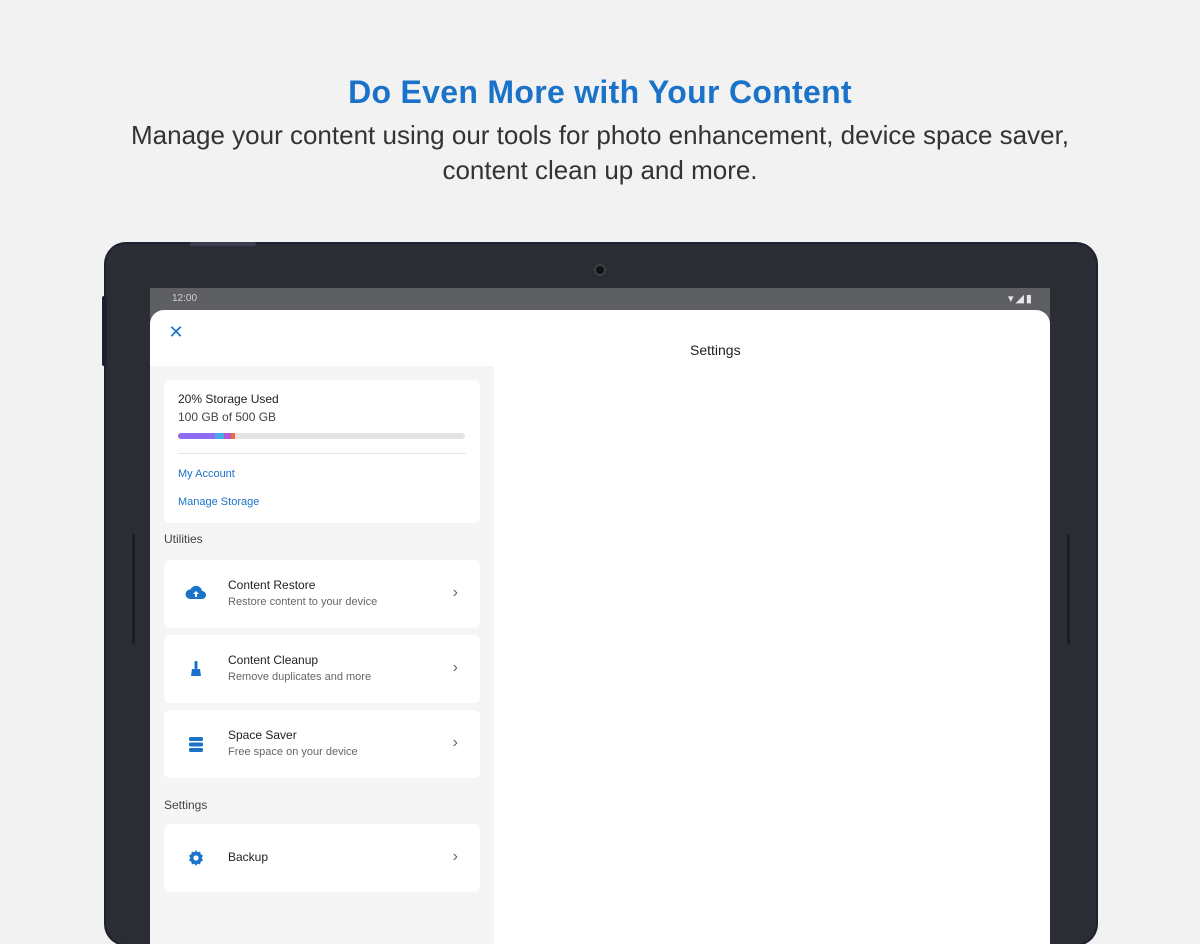 The width and height of the screenshot is (1200, 944). I want to click on item-description: Free space on your device, so click(293, 752).